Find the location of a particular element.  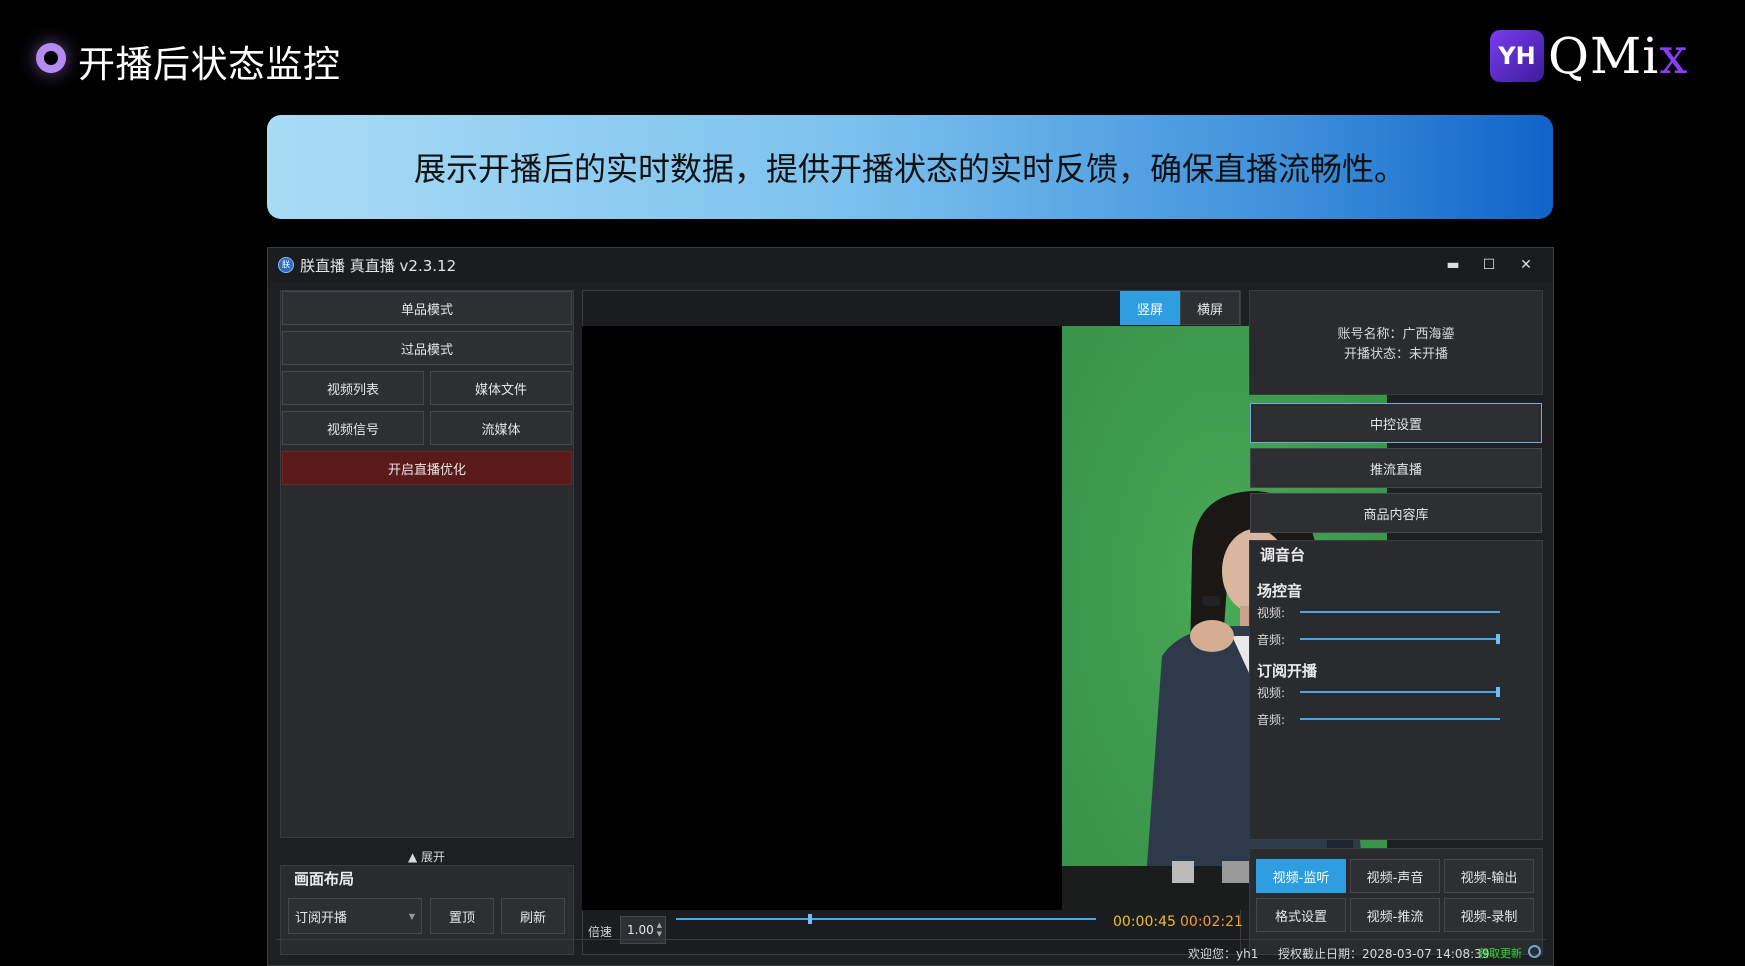

media-file-button: 媒体文件 is located at coordinates (501, 388).